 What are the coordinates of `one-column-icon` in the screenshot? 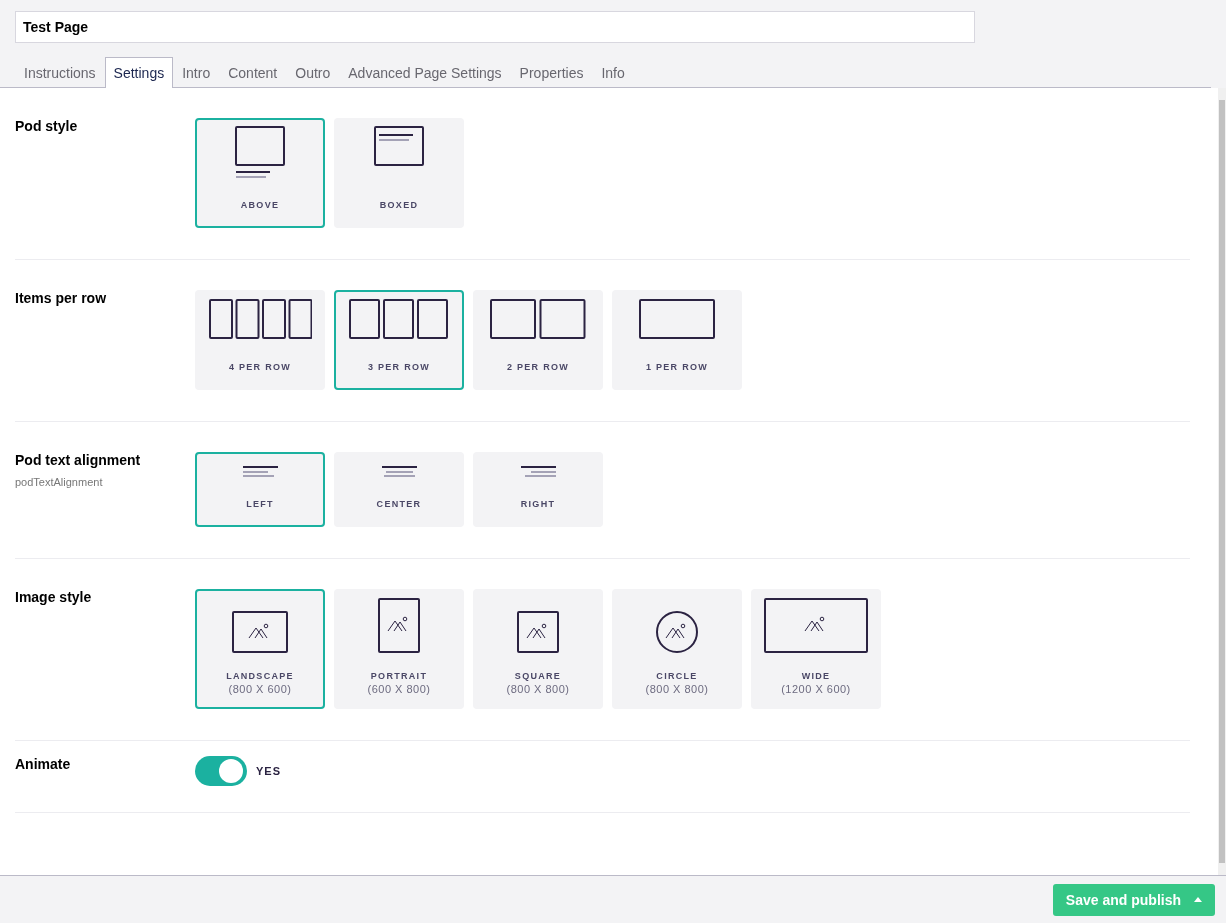 It's located at (677, 319).